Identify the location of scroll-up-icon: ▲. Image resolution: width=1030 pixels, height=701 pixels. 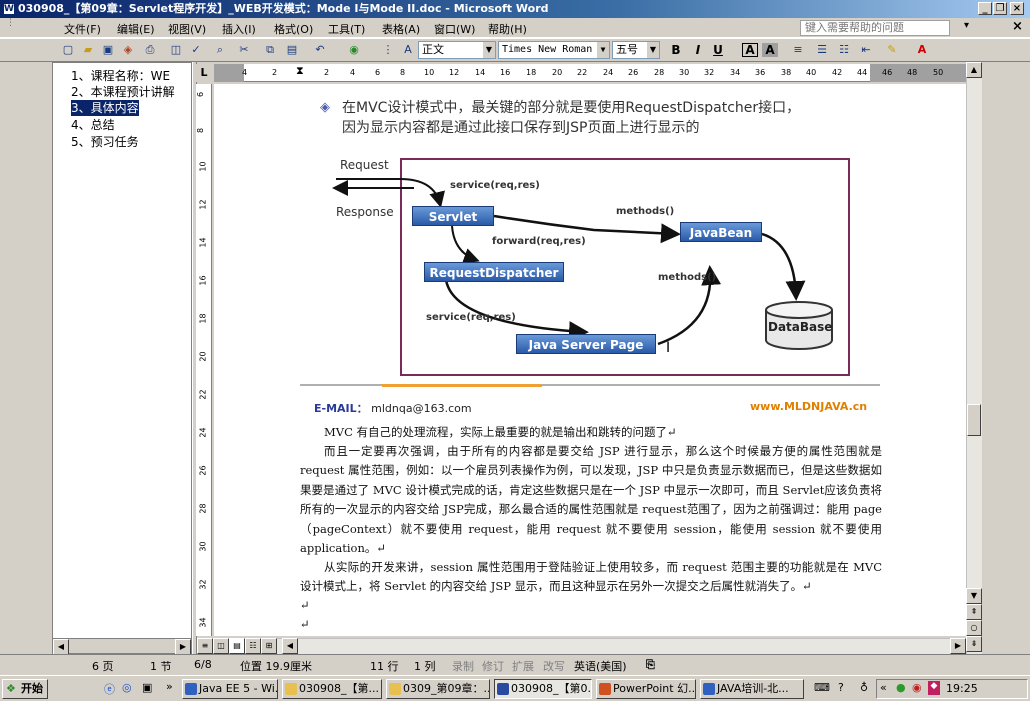
(974, 70).